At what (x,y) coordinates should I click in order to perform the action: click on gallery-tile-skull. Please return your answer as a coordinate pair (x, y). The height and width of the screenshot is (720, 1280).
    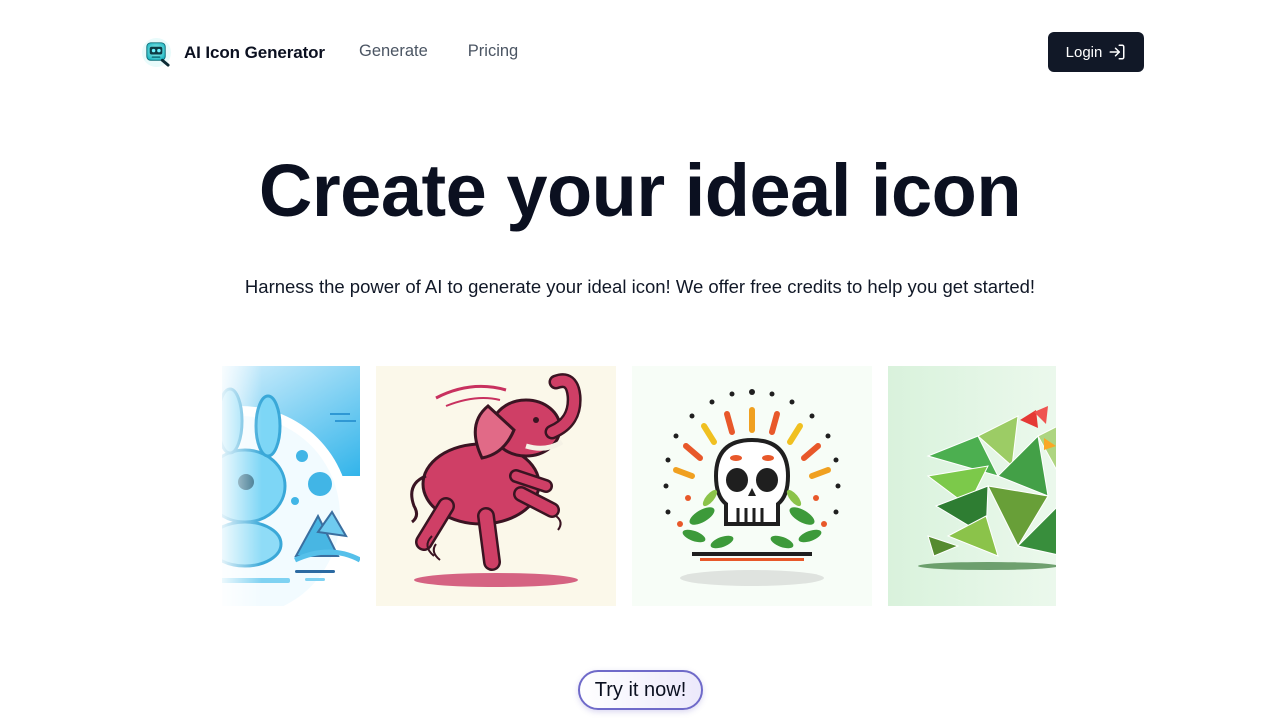
    Looking at the image, I should click on (752, 486).